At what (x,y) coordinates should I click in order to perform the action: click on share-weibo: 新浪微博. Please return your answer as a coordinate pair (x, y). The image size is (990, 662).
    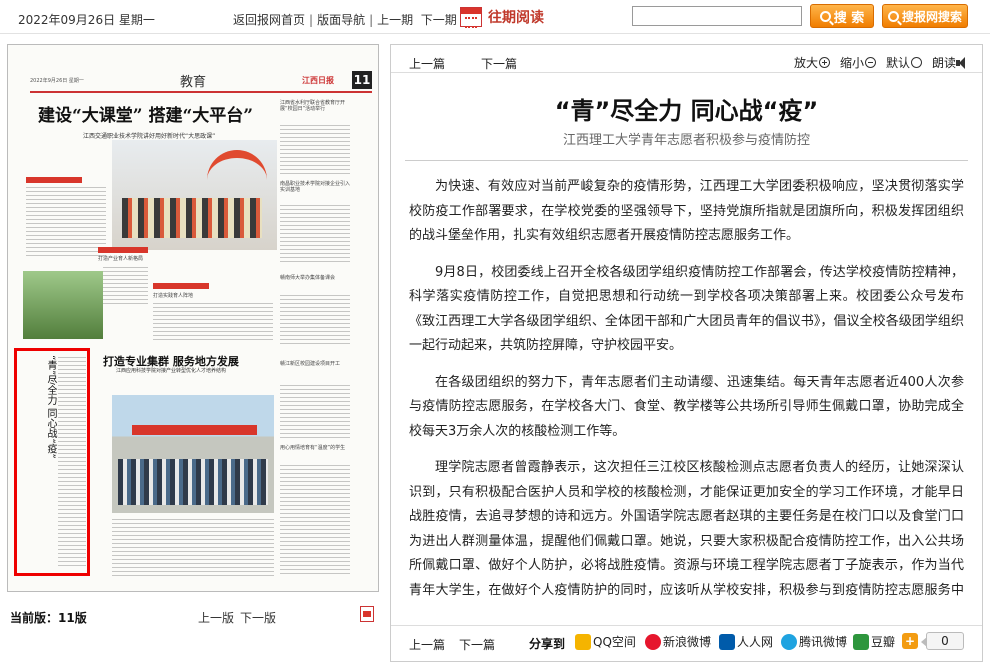
    Looking at the image, I should click on (678, 641).